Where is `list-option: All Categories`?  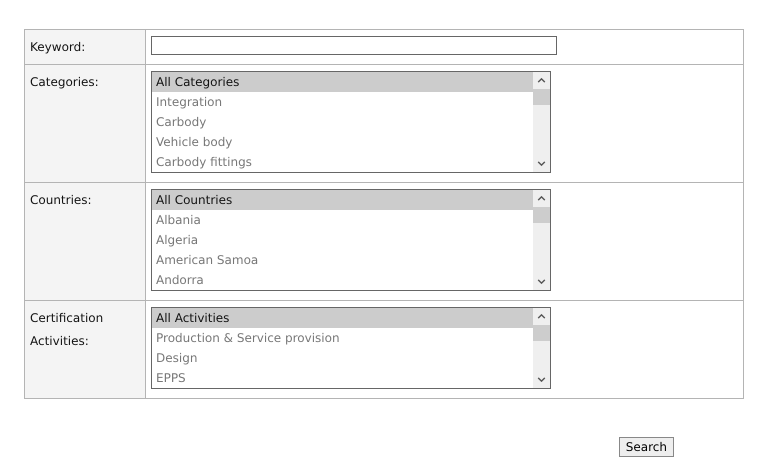
list-option: All Categories is located at coordinates (342, 82).